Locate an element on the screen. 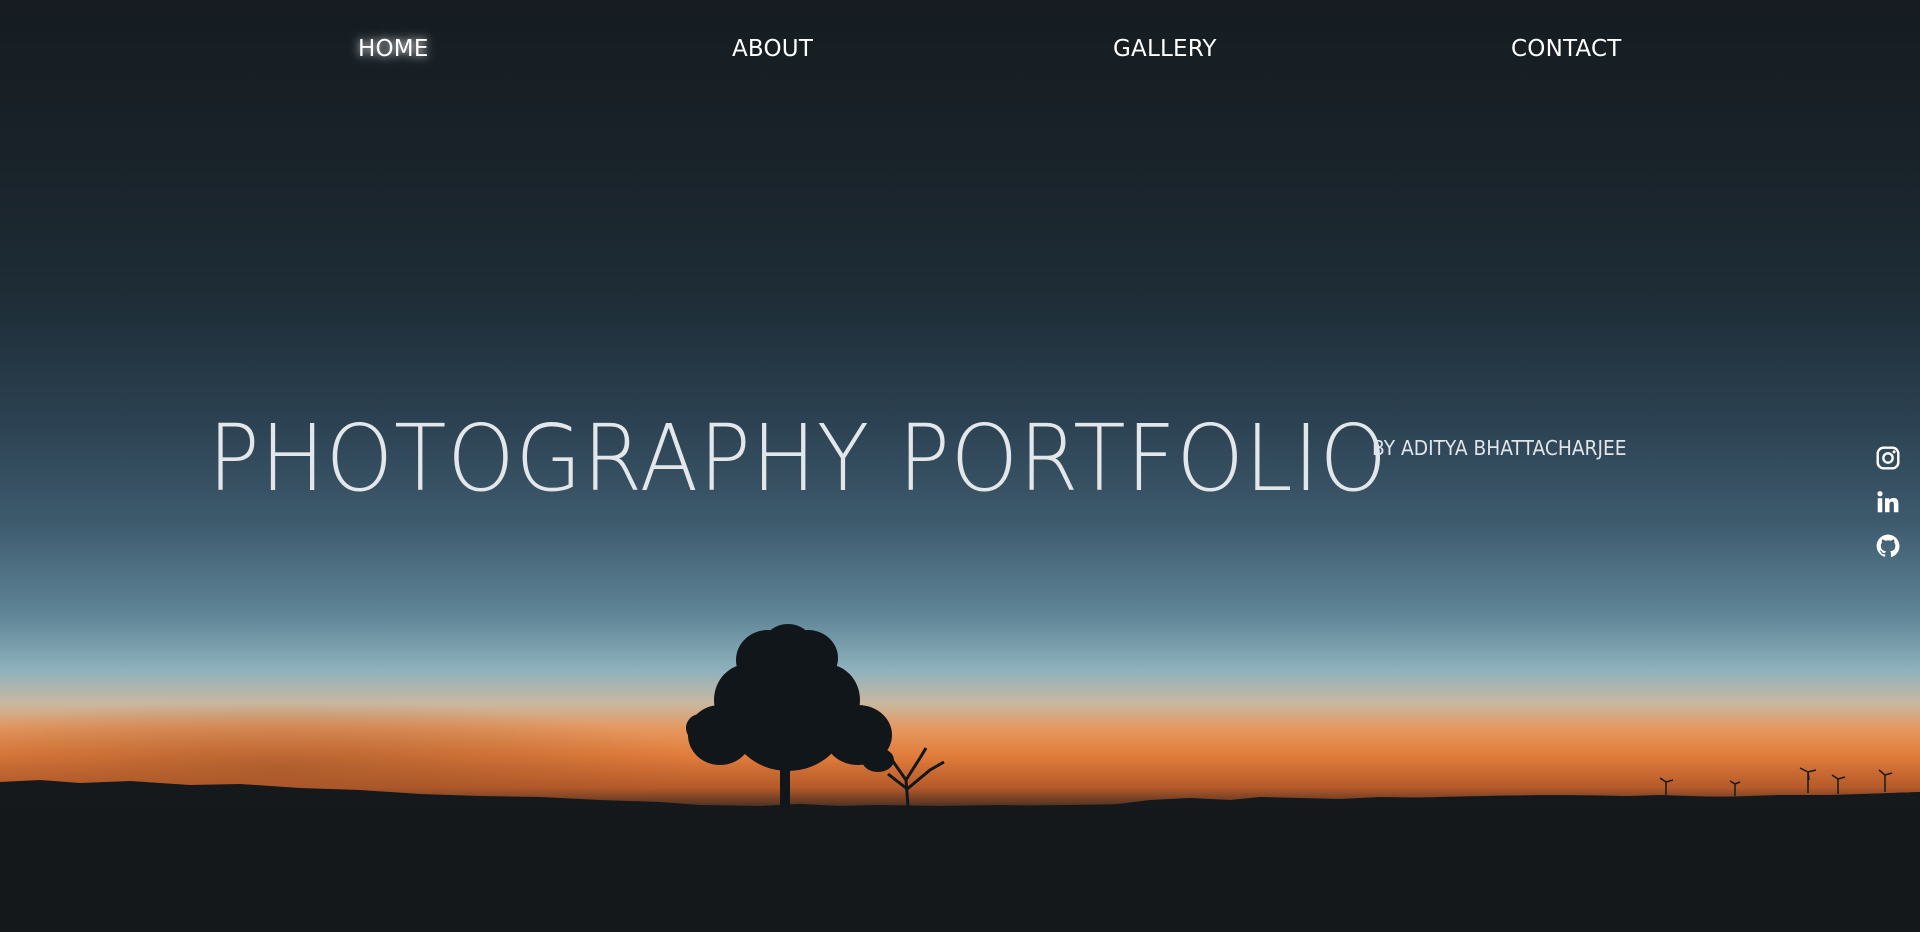 This screenshot has width=1920, height=932. treeline-silhouette is located at coordinates (960, 795).